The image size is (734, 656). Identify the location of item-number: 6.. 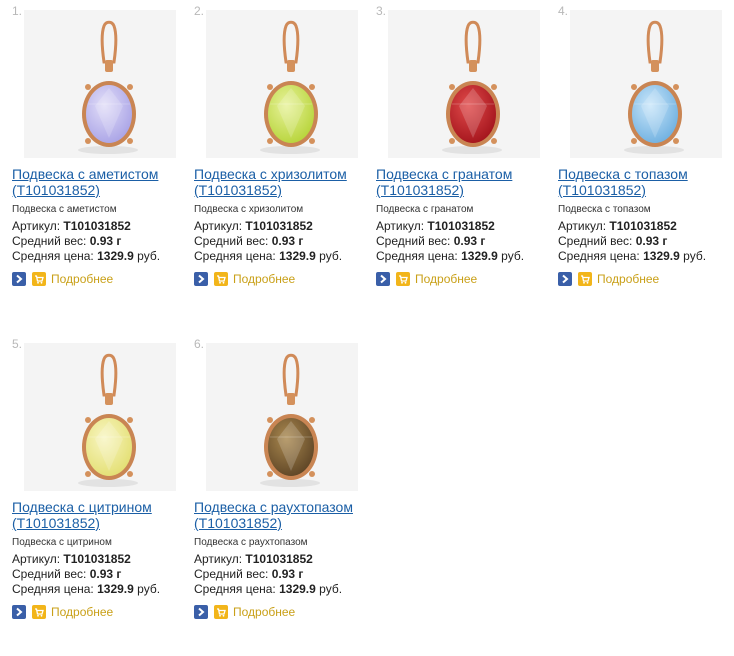
(199, 344).